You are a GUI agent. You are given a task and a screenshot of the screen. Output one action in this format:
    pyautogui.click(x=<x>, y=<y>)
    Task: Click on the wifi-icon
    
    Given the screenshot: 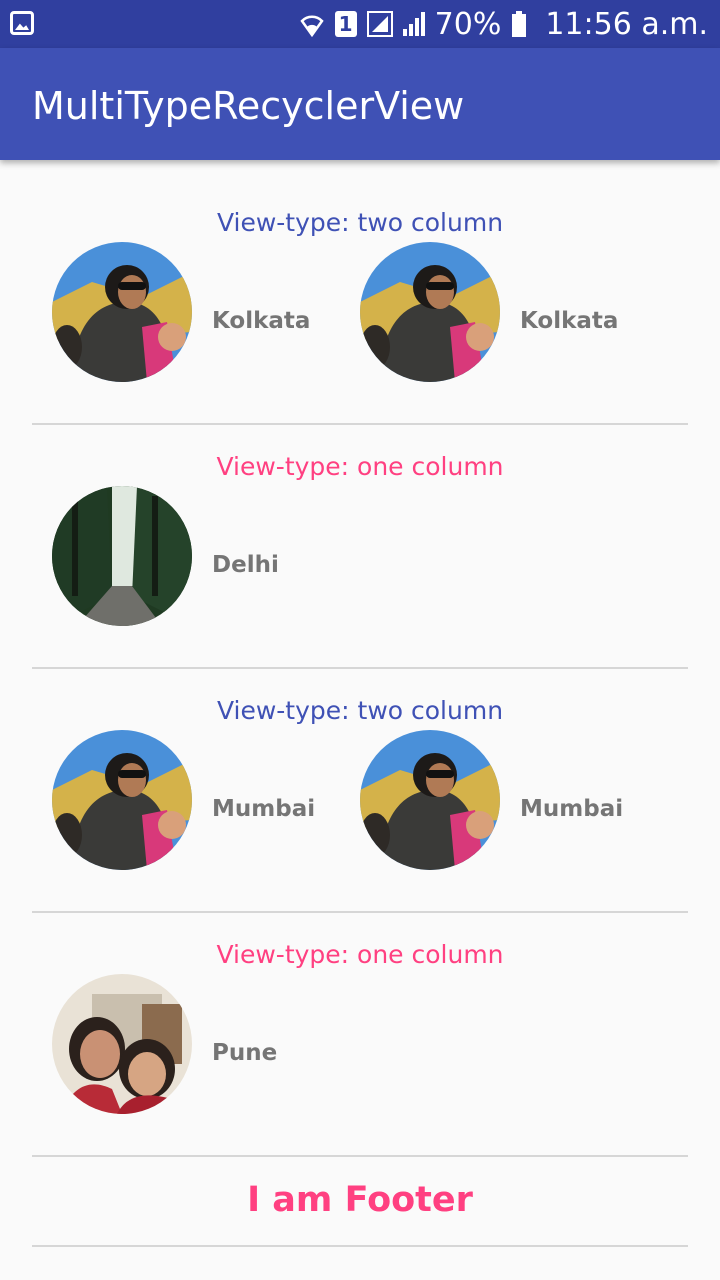 What is the action you would take?
    pyautogui.click(x=312, y=24)
    